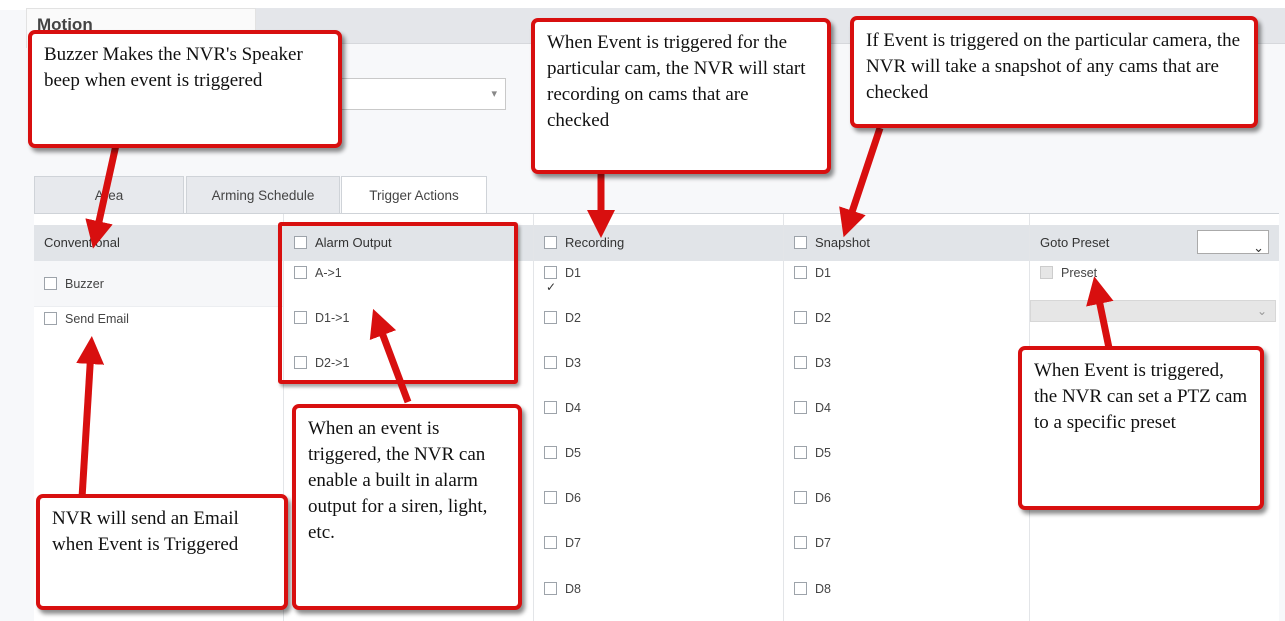  Describe the element at coordinates (906, 543) in the screenshot. I see `snapshot-row-d7: D7` at that location.